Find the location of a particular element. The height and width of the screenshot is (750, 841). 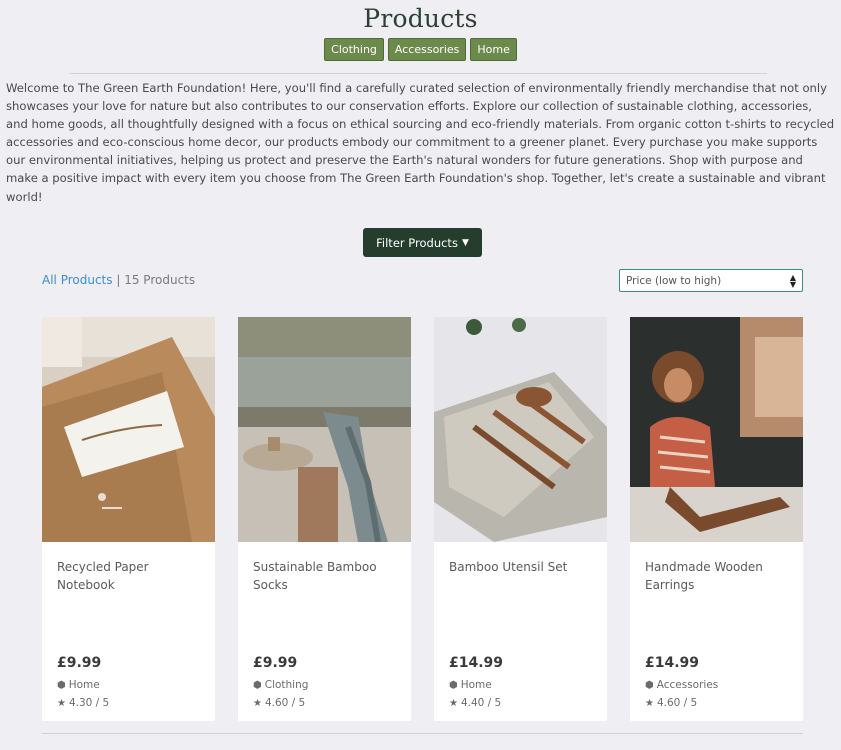

category-button-clothing: Clothing is located at coordinates (354, 49).